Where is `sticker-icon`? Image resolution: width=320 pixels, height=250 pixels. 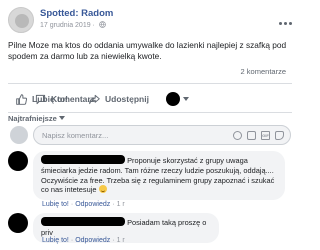 sticker-icon is located at coordinates (279, 135).